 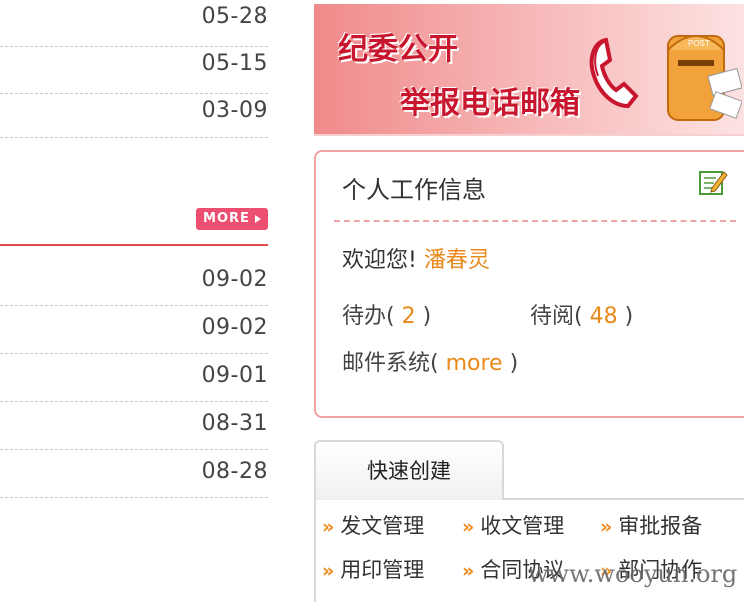 I want to click on quick-item-dispatch: » 发文管理, so click(x=373, y=525).